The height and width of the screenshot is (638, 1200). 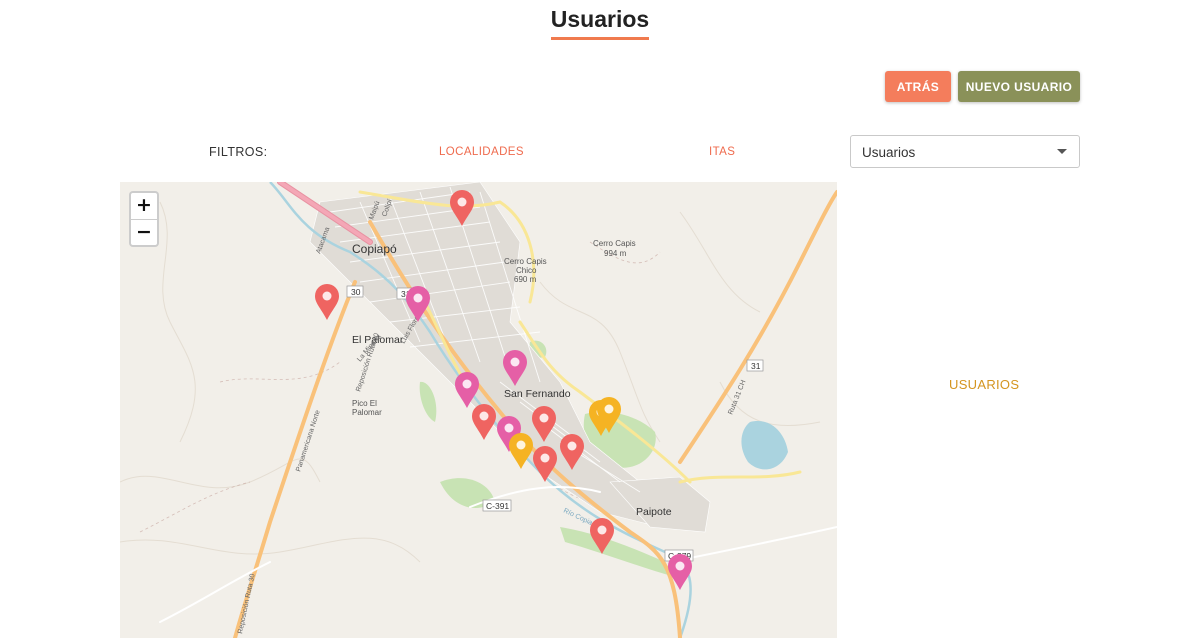 What do you see at coordinates (144, 206) in the screenshot?
I see `zoom-in-button: +` at bounding box center [144, 206].